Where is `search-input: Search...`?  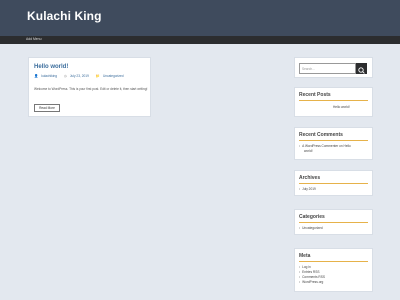
search-input: Search... is located at coordinates (327, 68).